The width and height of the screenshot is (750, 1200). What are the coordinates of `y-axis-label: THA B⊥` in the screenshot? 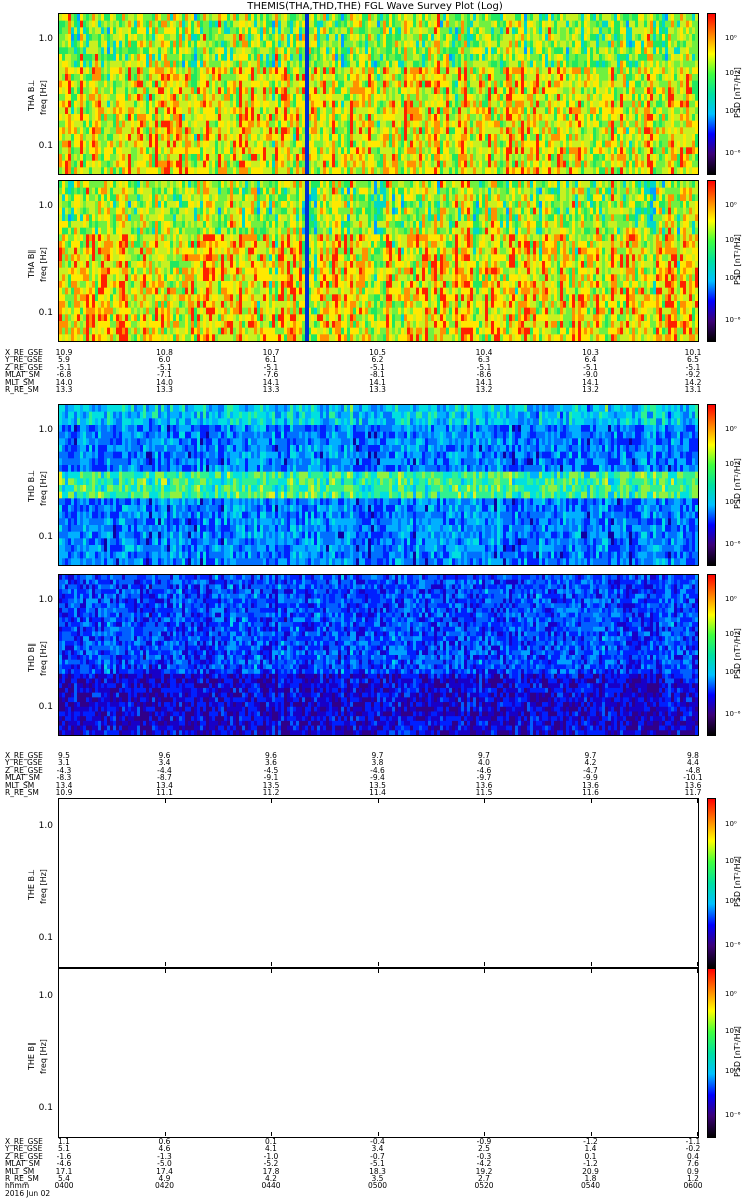 It's located at (31, 95).